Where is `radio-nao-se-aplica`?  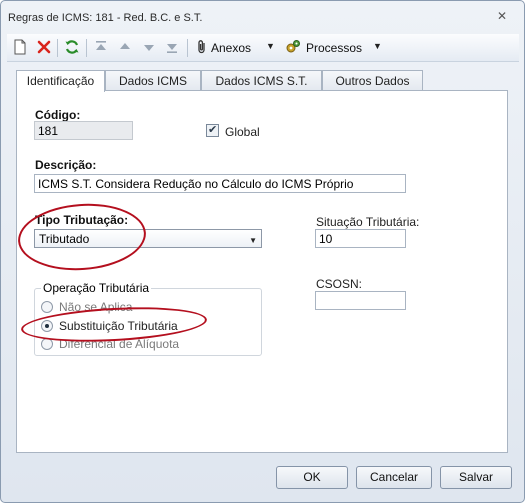
radio-nao-se-aplica is located at coordinates (47, 307).